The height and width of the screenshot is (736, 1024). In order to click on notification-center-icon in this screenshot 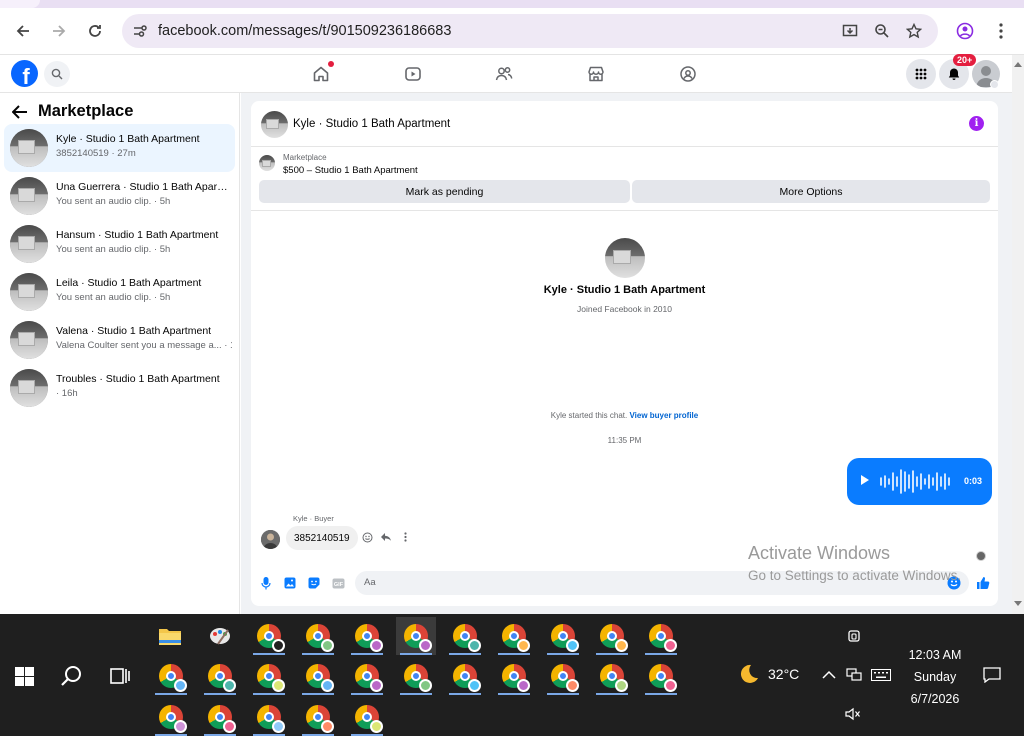, I will do `click(992, 675)`.